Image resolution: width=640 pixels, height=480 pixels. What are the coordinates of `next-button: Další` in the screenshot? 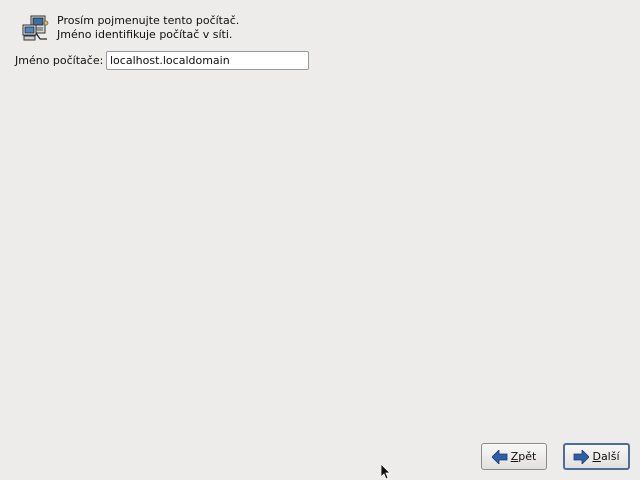 It's located at (596, 456).